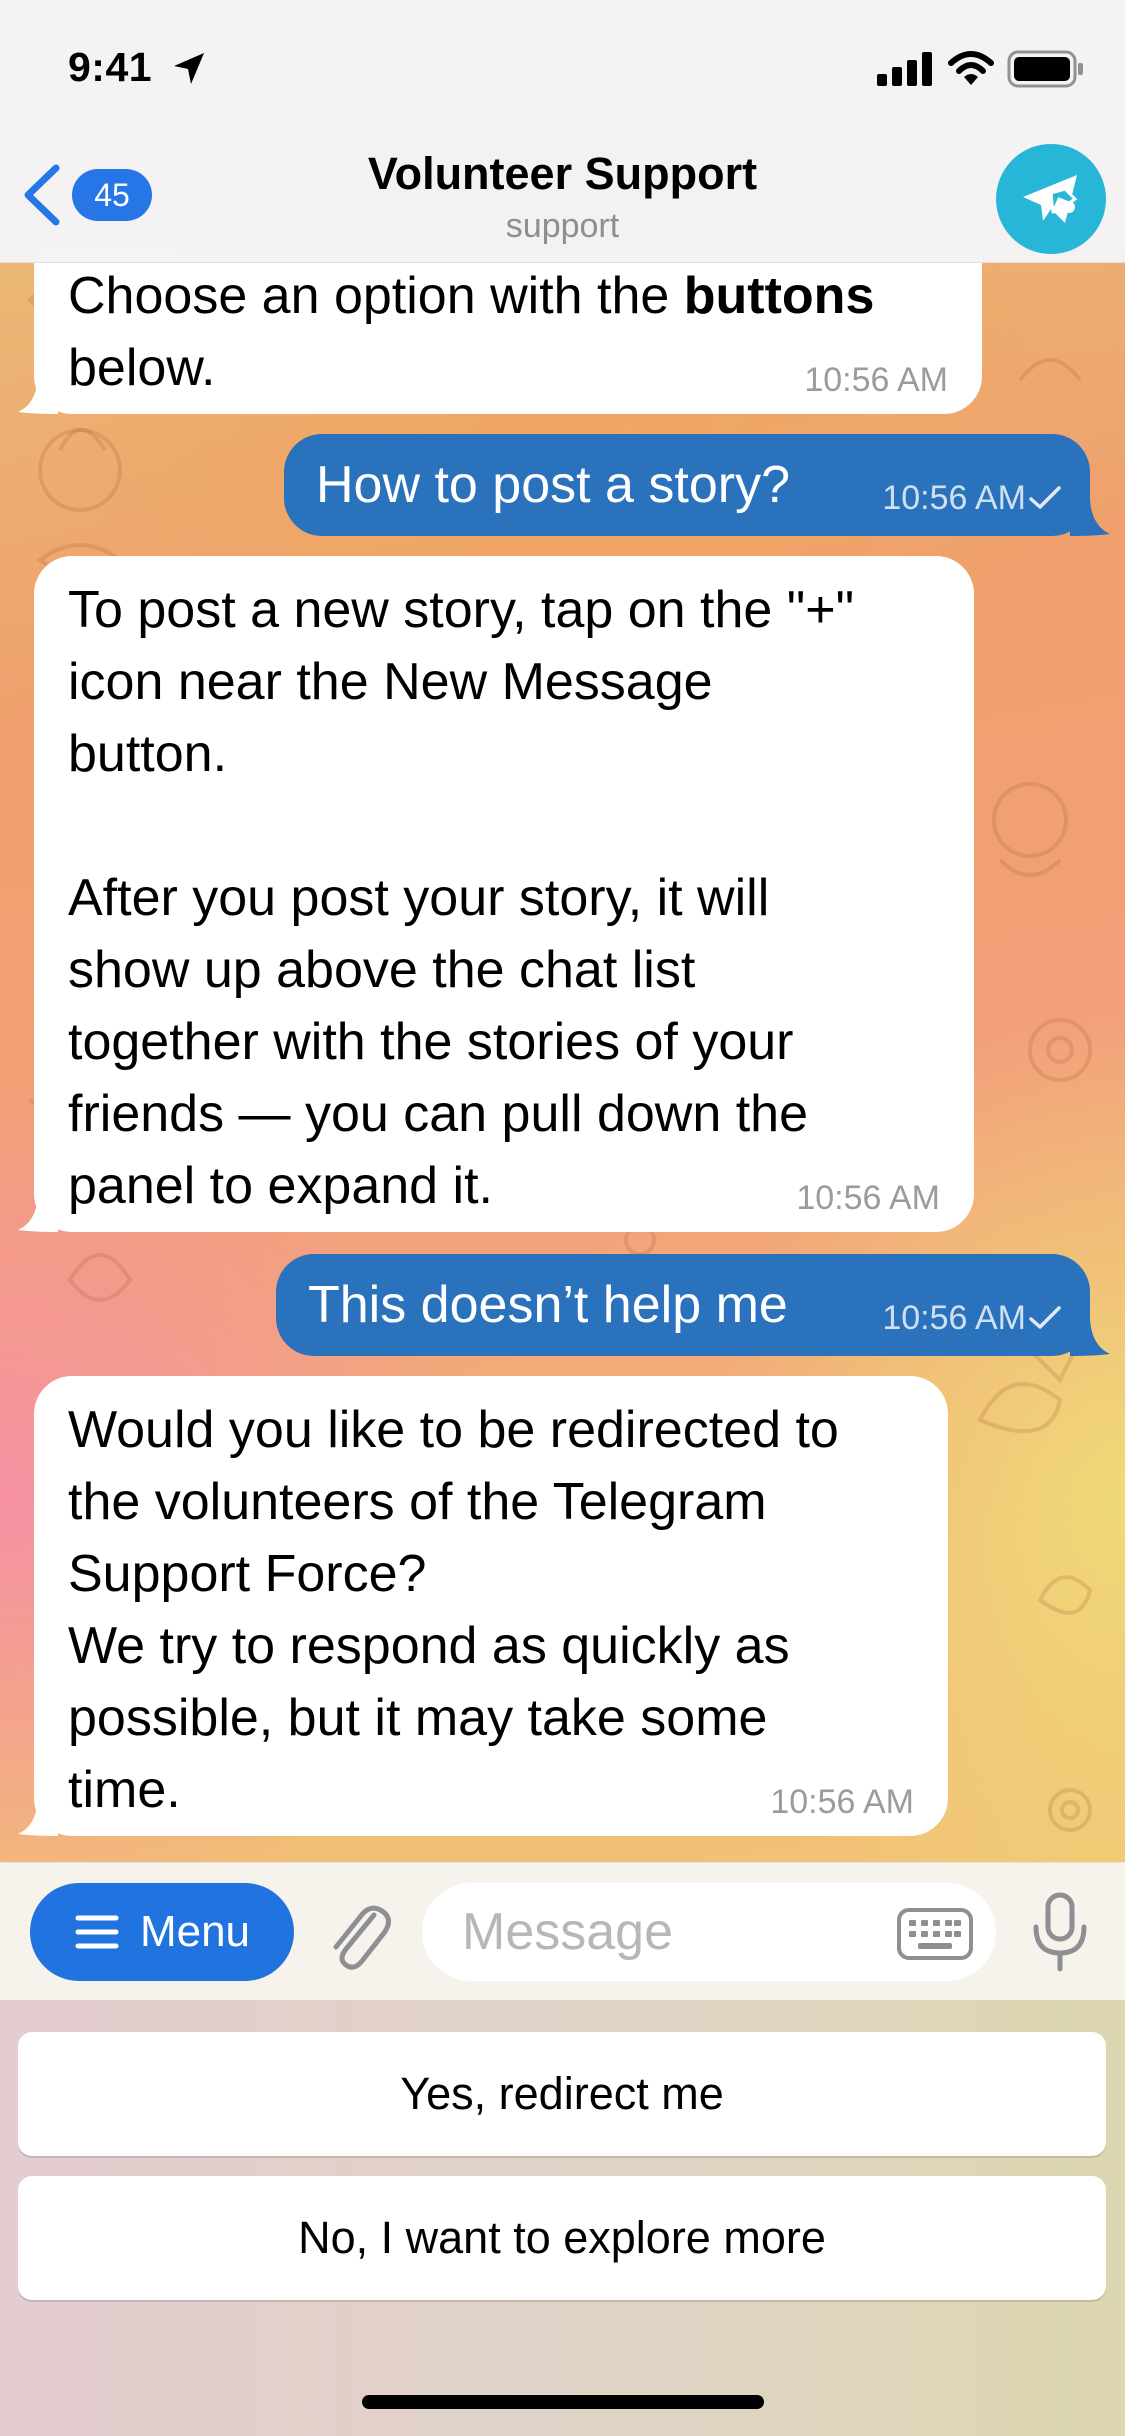 This screenshot has width=1125, height=2436. I want to click on microphone-icon, so click(1060, 1932).